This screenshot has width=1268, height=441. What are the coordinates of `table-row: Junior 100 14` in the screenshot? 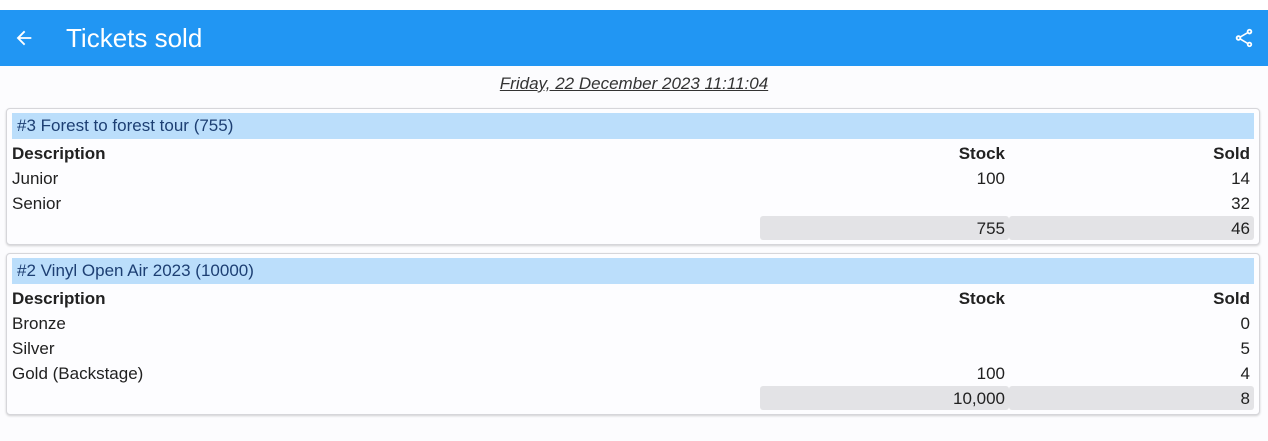 It's located at (633, 178).